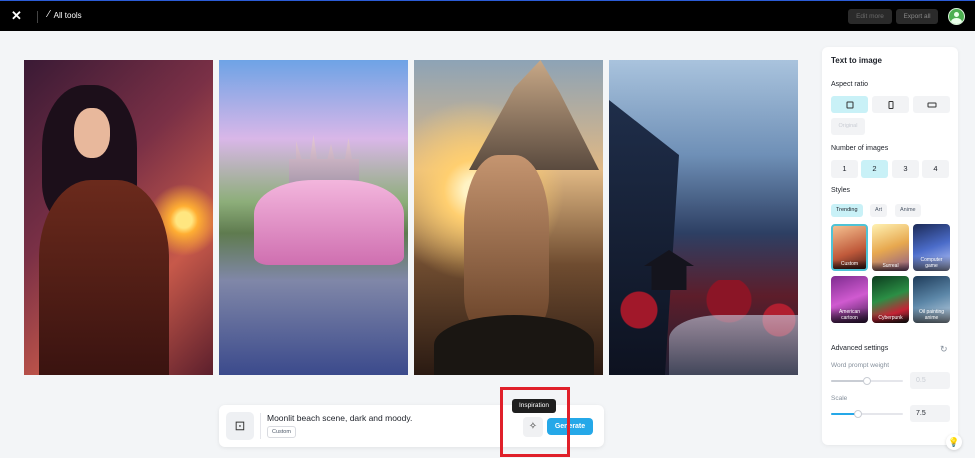  I want to click on image-cat, so click(506, 242).